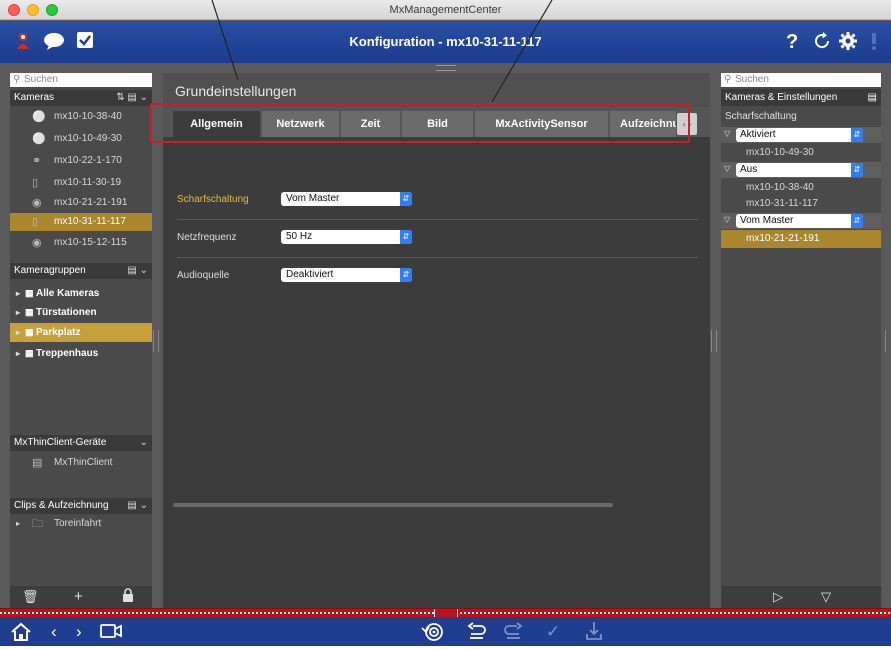 This screenshot has width=891, height=649. What do you see at coordinates (513, 634) in the screenshot?
I see `redo-icon` at bounding box center [513, 634].